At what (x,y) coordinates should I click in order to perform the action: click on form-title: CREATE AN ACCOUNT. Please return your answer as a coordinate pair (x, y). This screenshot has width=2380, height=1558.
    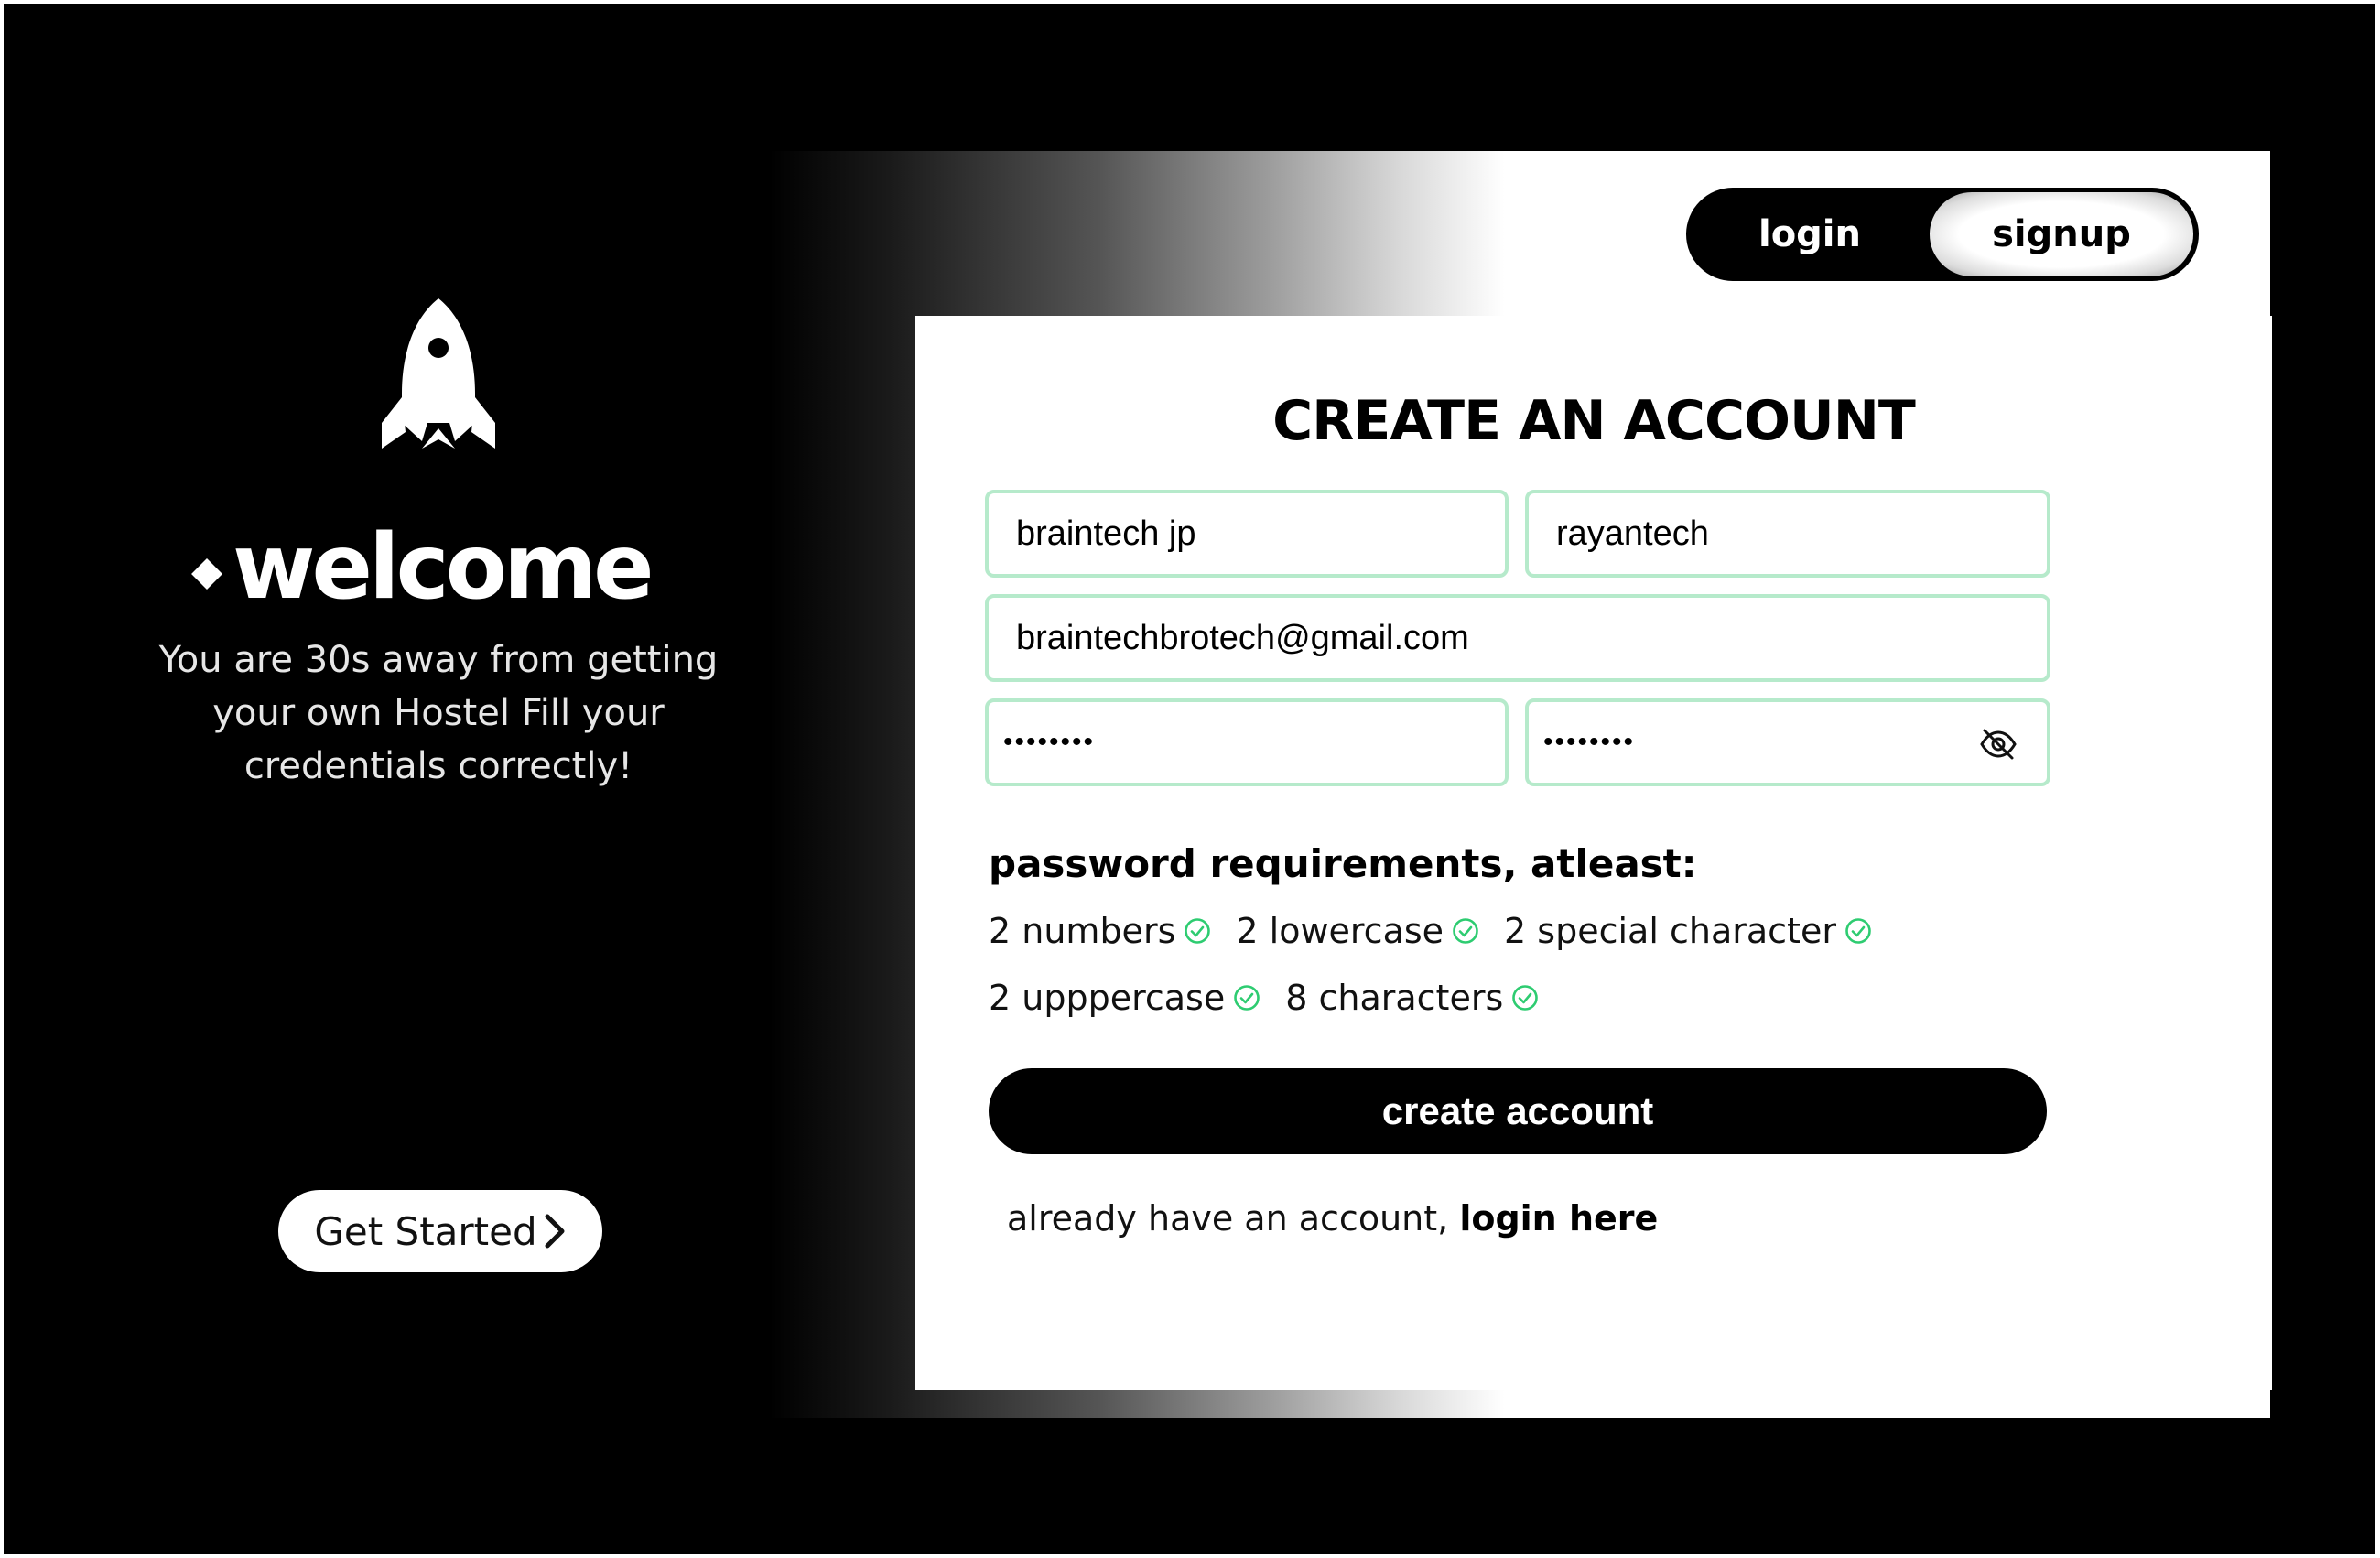
    Looking at the image, I should click on (1594, 421).